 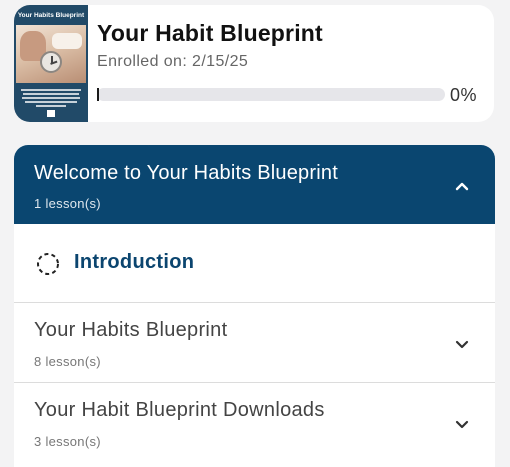 I want to click on thumbnail-photo, so click(x=51, y=54).